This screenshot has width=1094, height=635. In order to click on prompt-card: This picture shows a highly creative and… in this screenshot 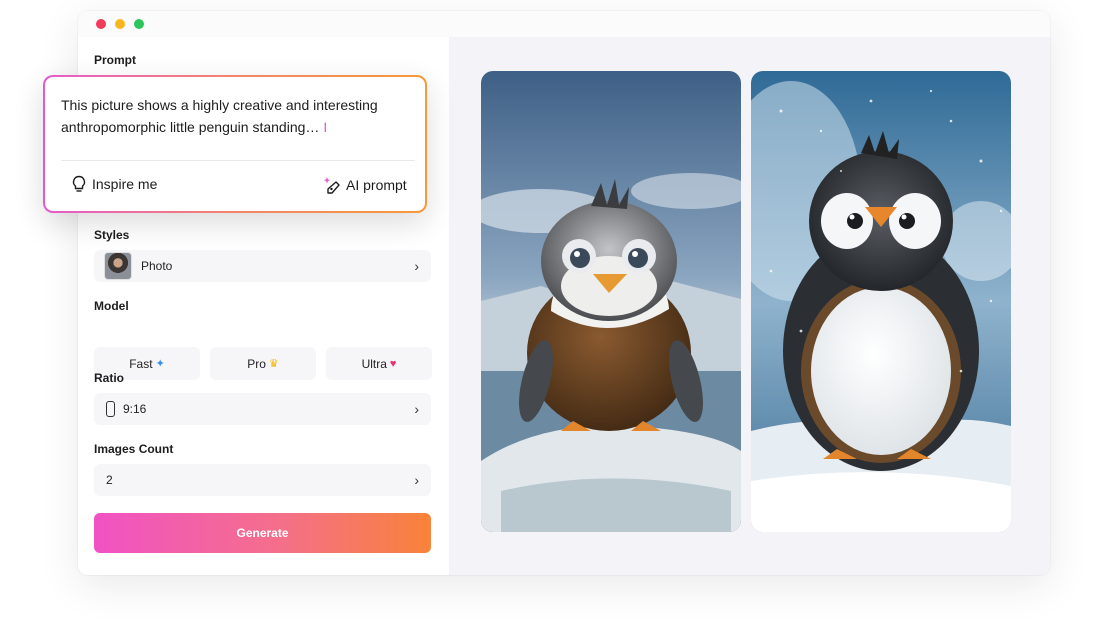, I will do `click(235, 144)`.